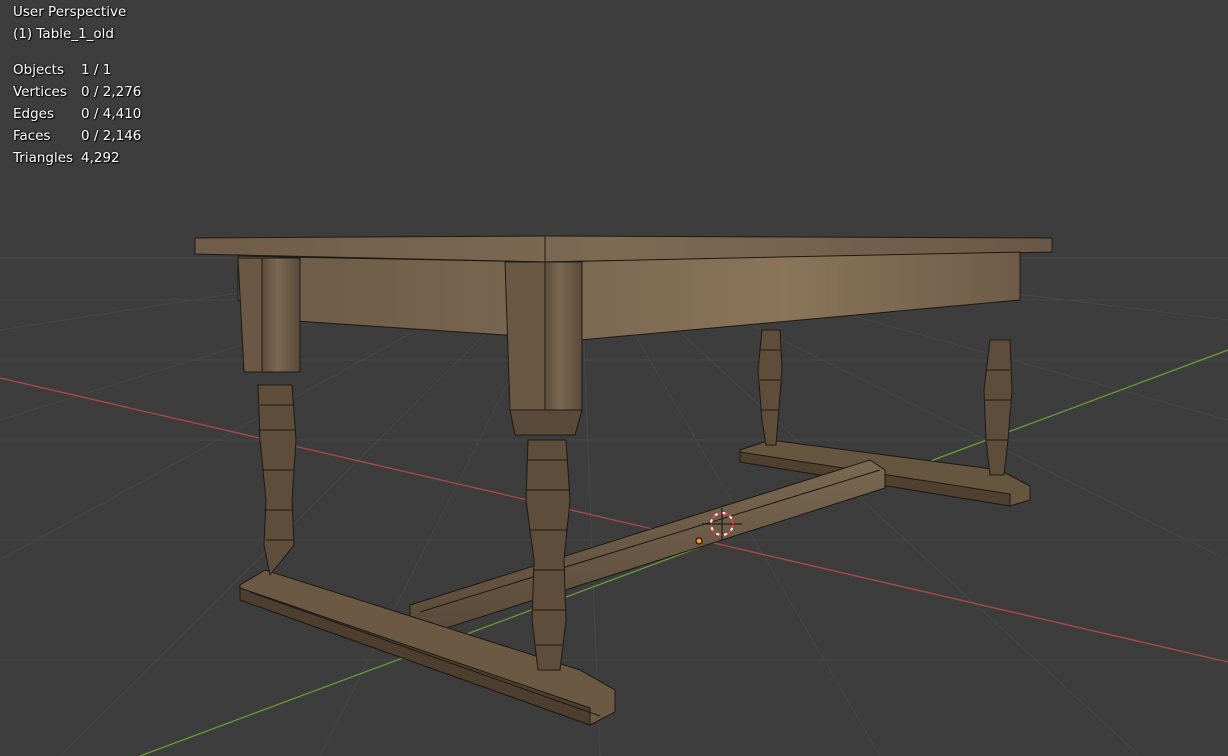 The width and height of the screenshot is (1228, 756). Describe the element at coordinates (43, 158) in the screenshot. I see `stat-label: Triangles` at that location.